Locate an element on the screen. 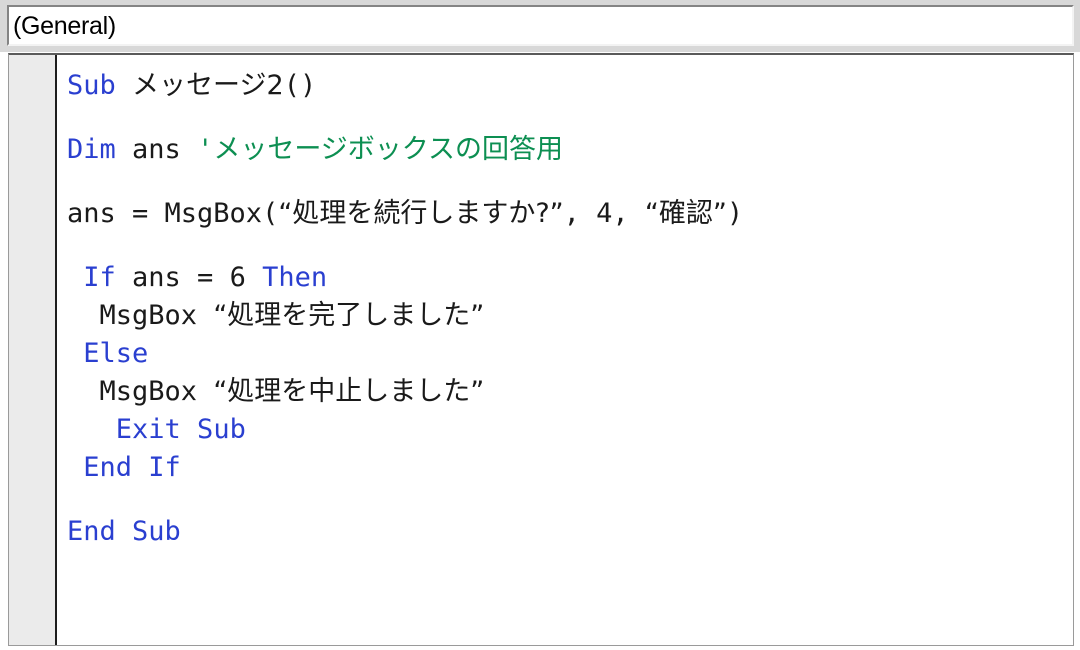  code-token: “確認” is located at coordinates (685, 213).